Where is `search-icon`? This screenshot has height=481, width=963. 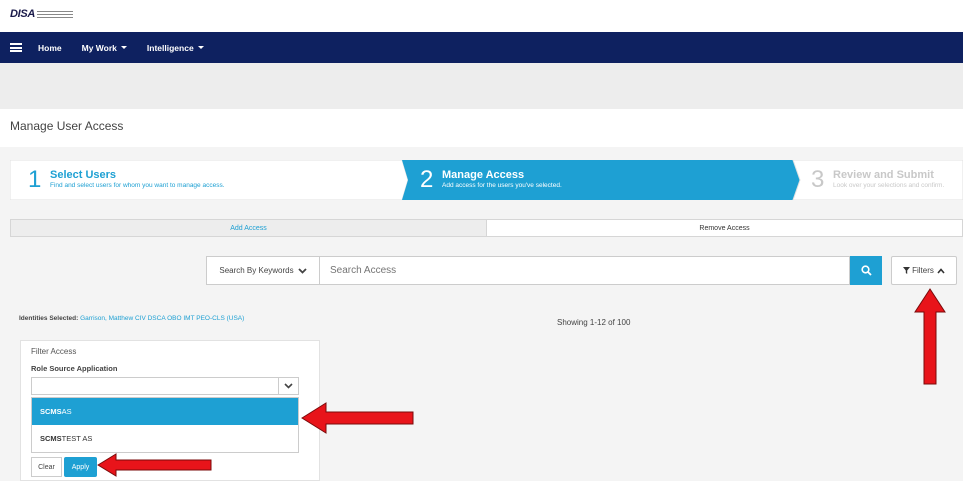 search-icon is located at coordinates (866, 270).